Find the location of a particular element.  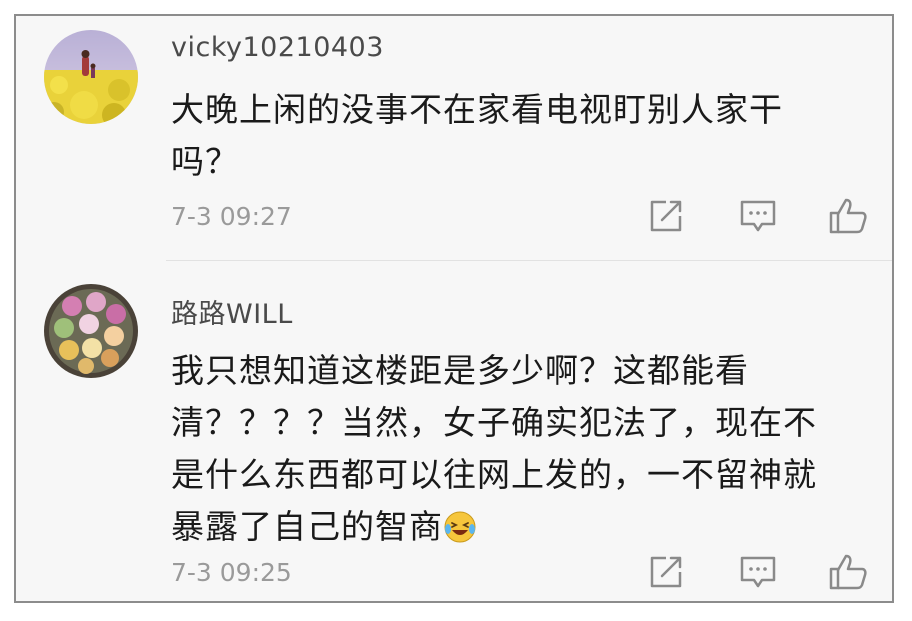

comment-text: 大晚上闲的没事不在家看电视盯别人家干 吗？ is located at coordinates (528, 136).